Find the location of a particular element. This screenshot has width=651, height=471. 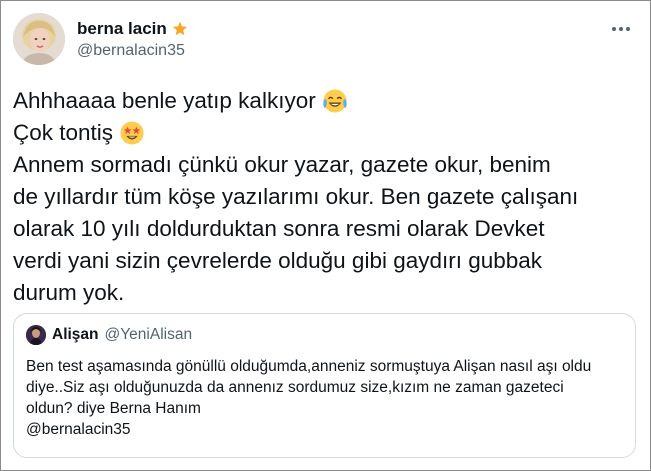

tweet-line: durum yok. is located at coordinates (69, 292).